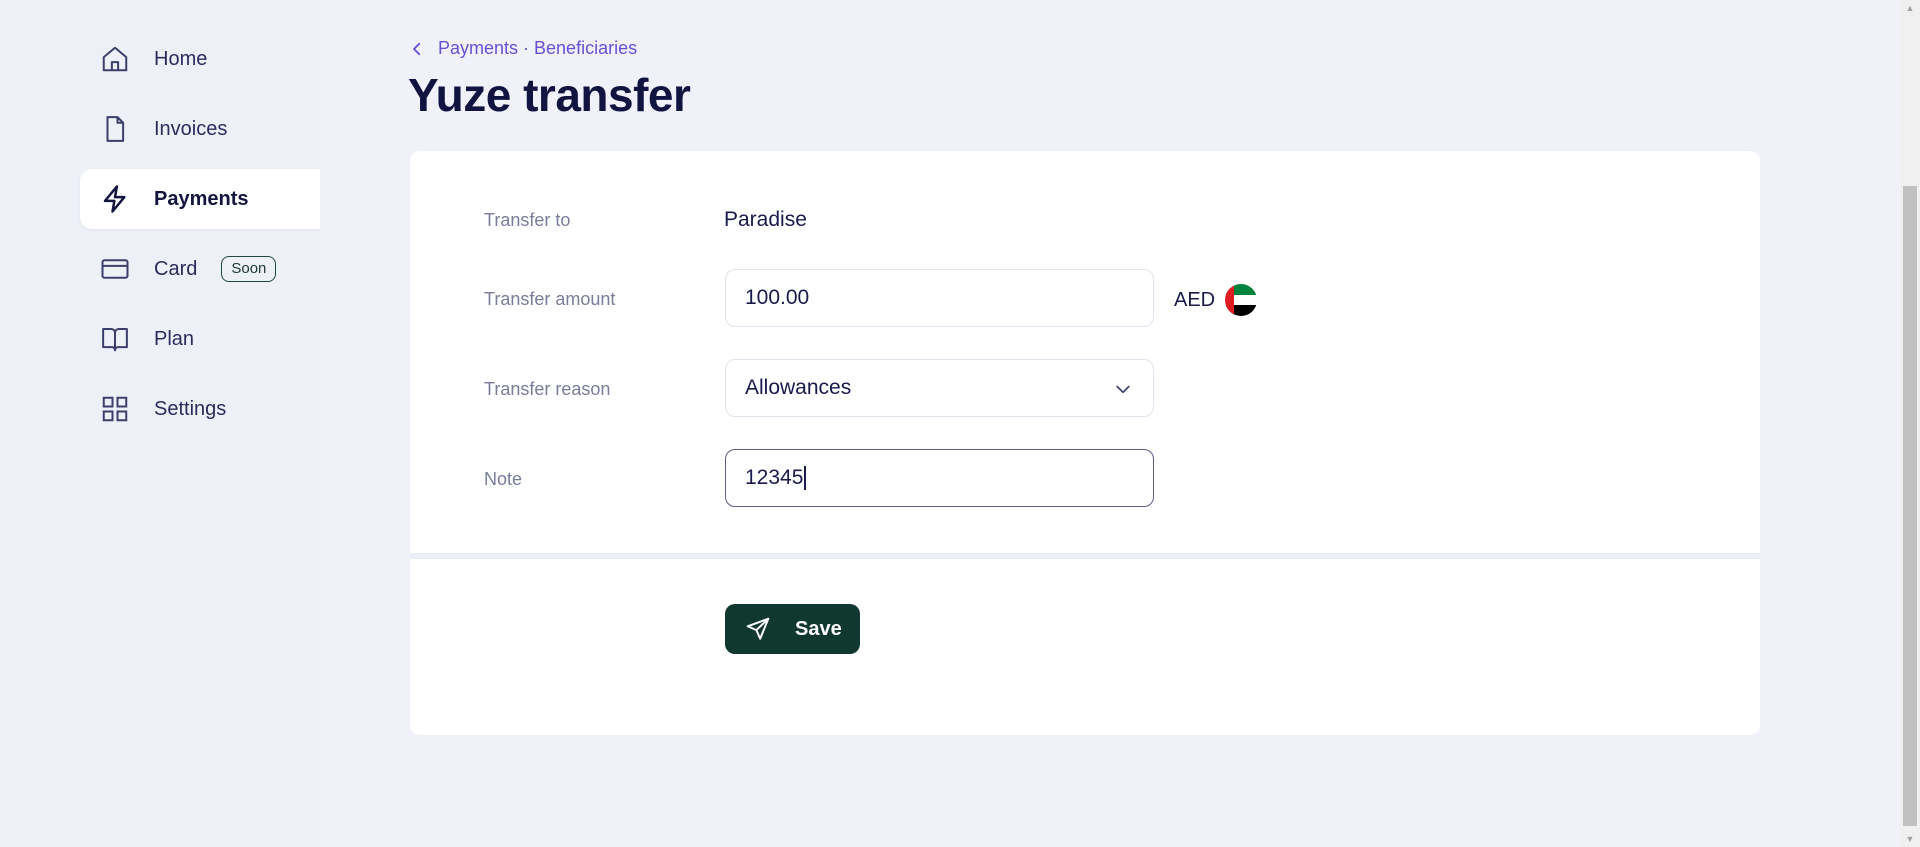  Describe the element at coordinates (115, 339) in the screenshot. I see `book-icon` at that location.